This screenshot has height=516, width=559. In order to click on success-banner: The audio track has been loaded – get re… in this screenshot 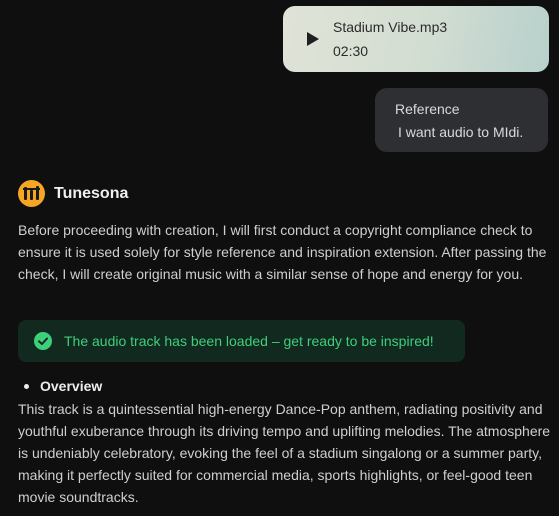, I will do `click(241, 341)`.